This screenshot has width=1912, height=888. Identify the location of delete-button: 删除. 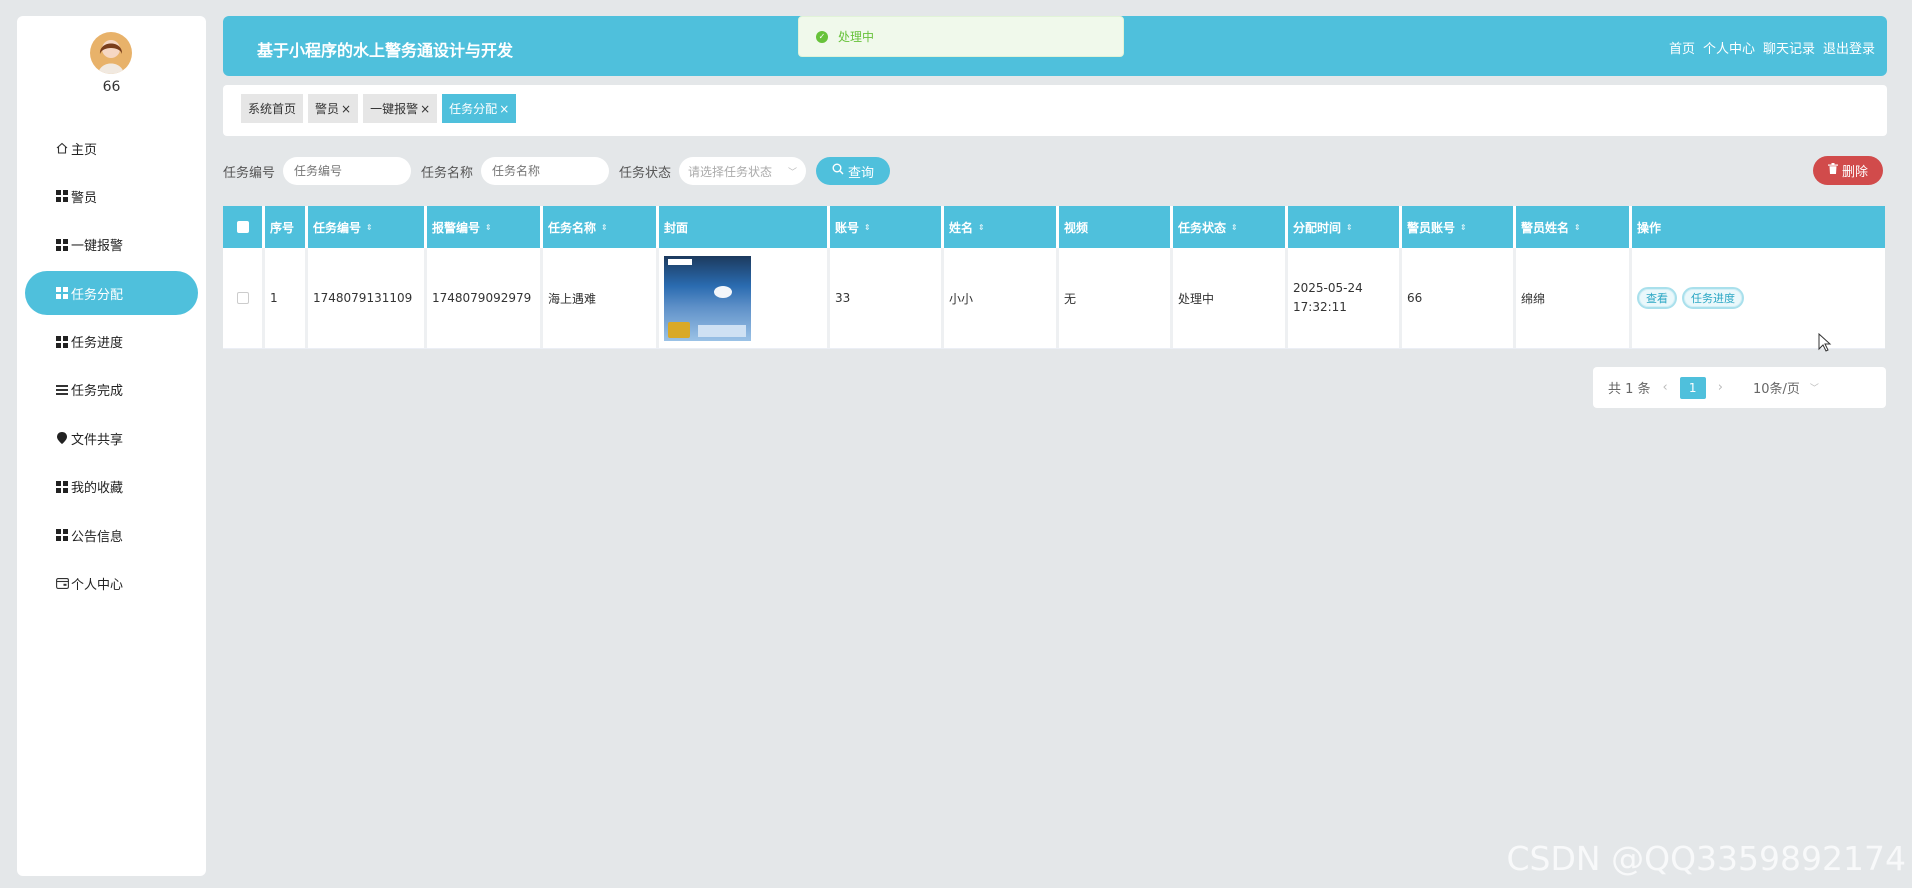
(1848, 170).